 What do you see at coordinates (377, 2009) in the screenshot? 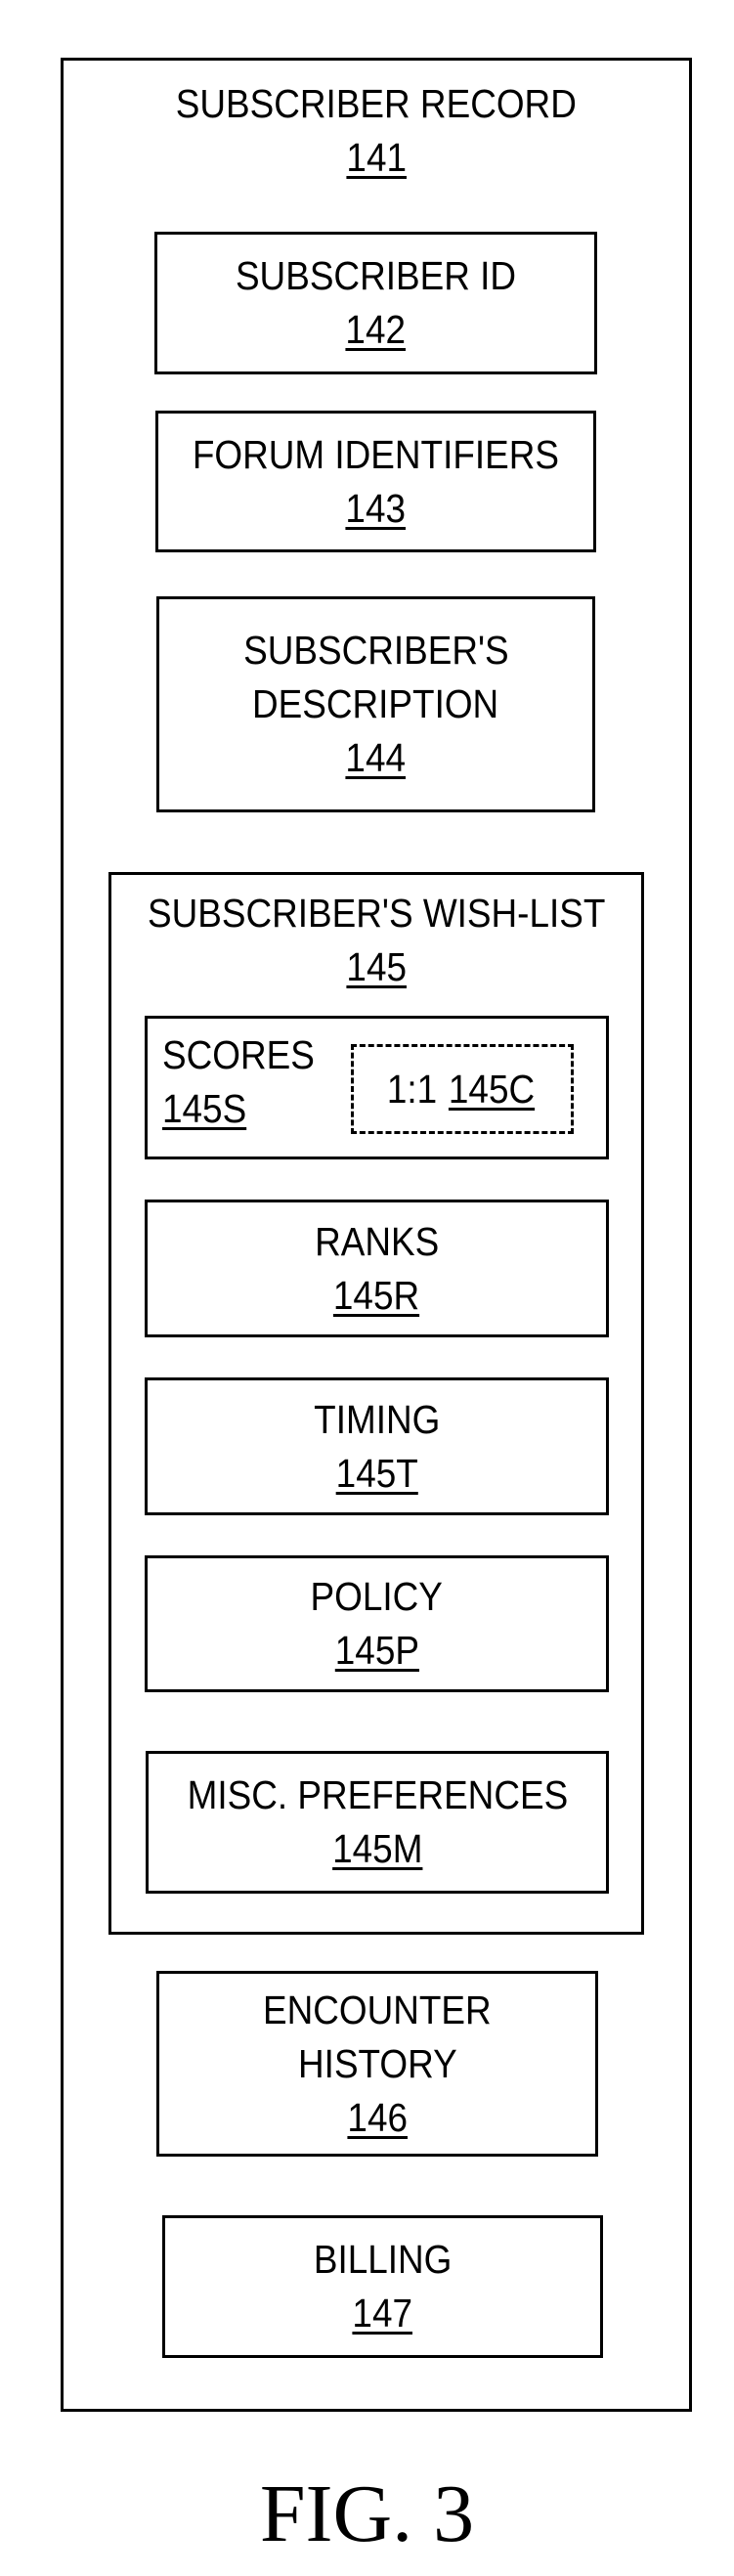
I see `encounter-history-line-1: ENCOUNTER` at bounding box center [377, 2009].